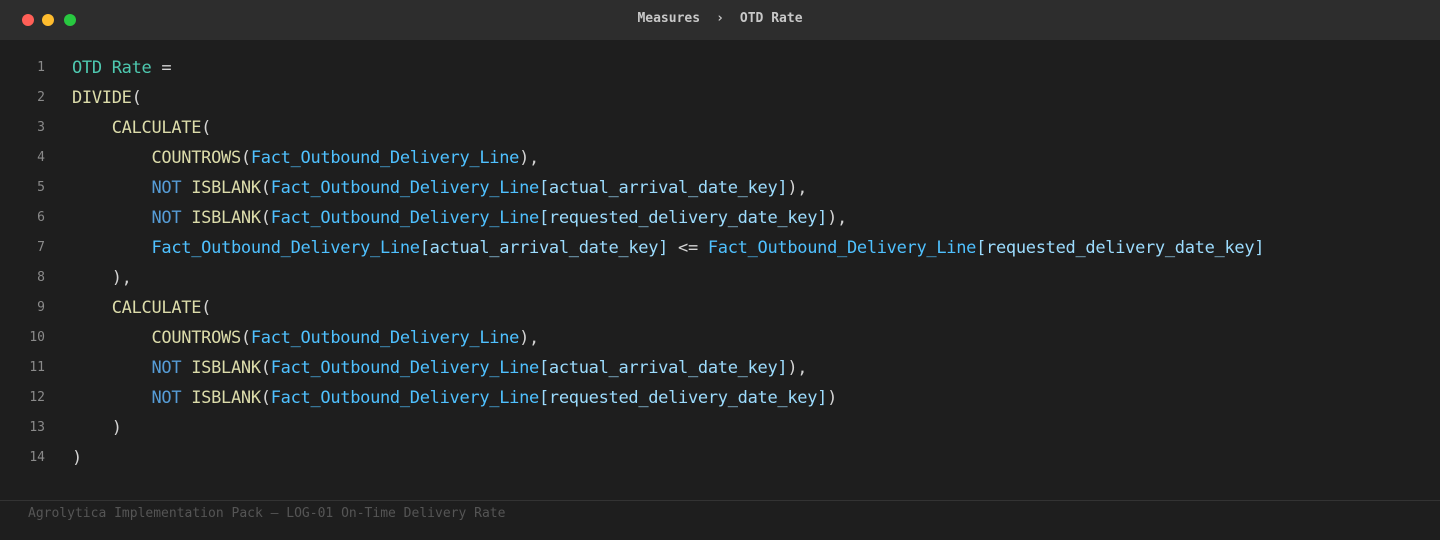 The height and width of the screenshot is (540, 1440). I want to click on line-number: 13, so click(37, 427).